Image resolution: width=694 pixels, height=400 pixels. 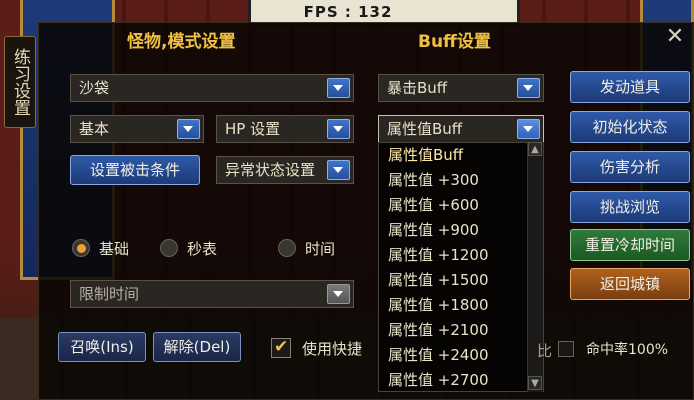 What do you see at coordinates (212, 294) in the screenshot?
I see `time-limit-select: 限制时间` at bounding box center [212, 294].